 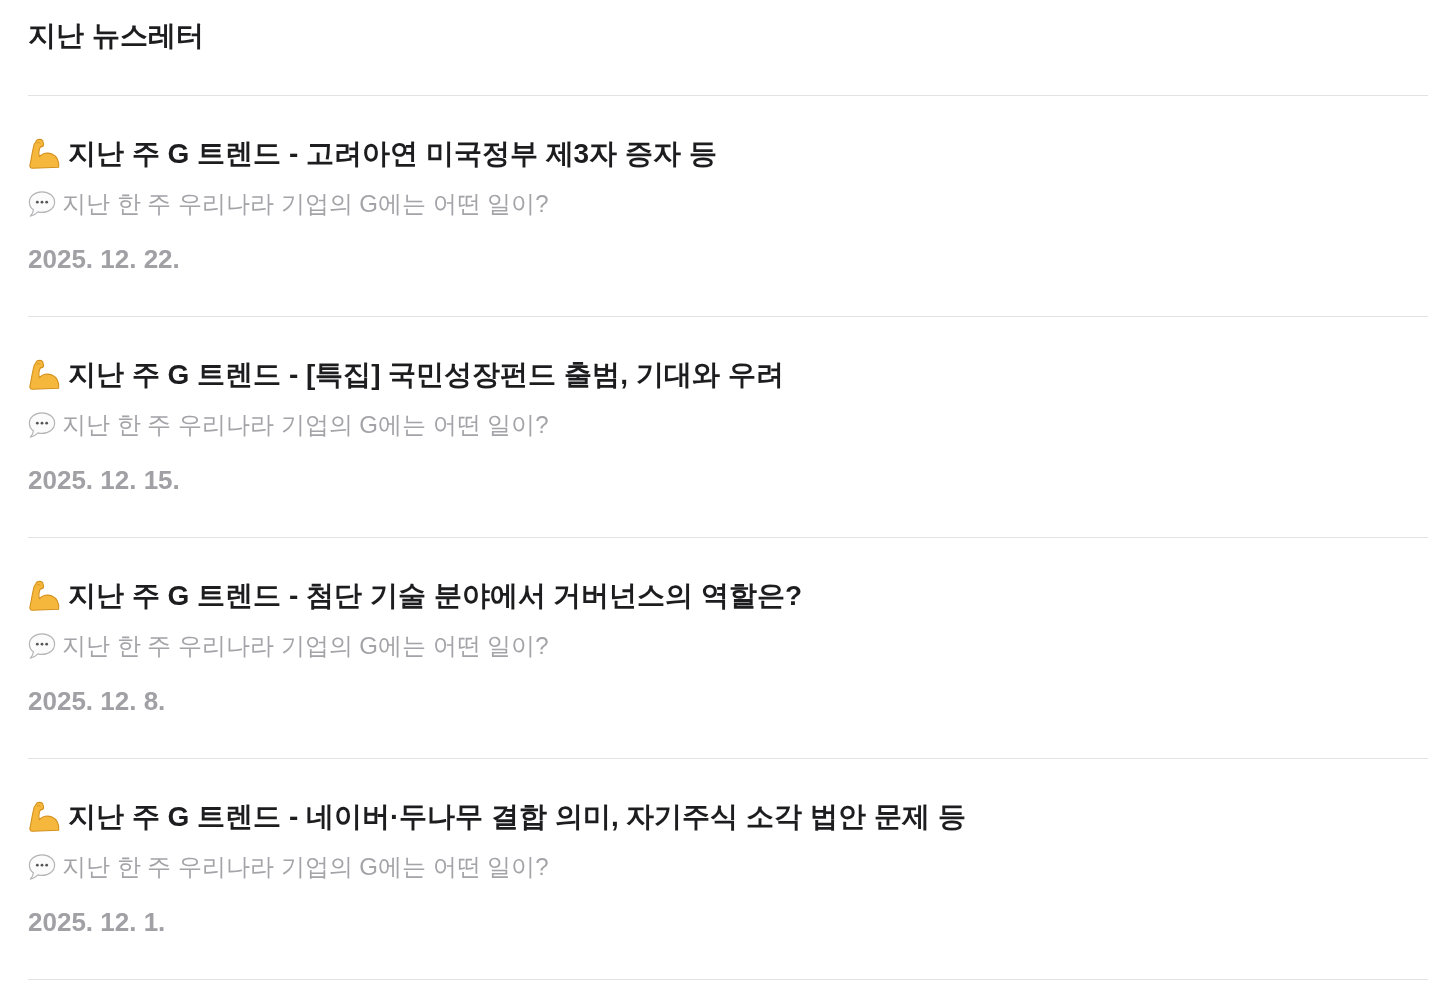 What do you see at coordinates (104, 259) in the screenshot?
I see `newsletter-date: 2025. 12. 22.` at bounding box center [104, 259].